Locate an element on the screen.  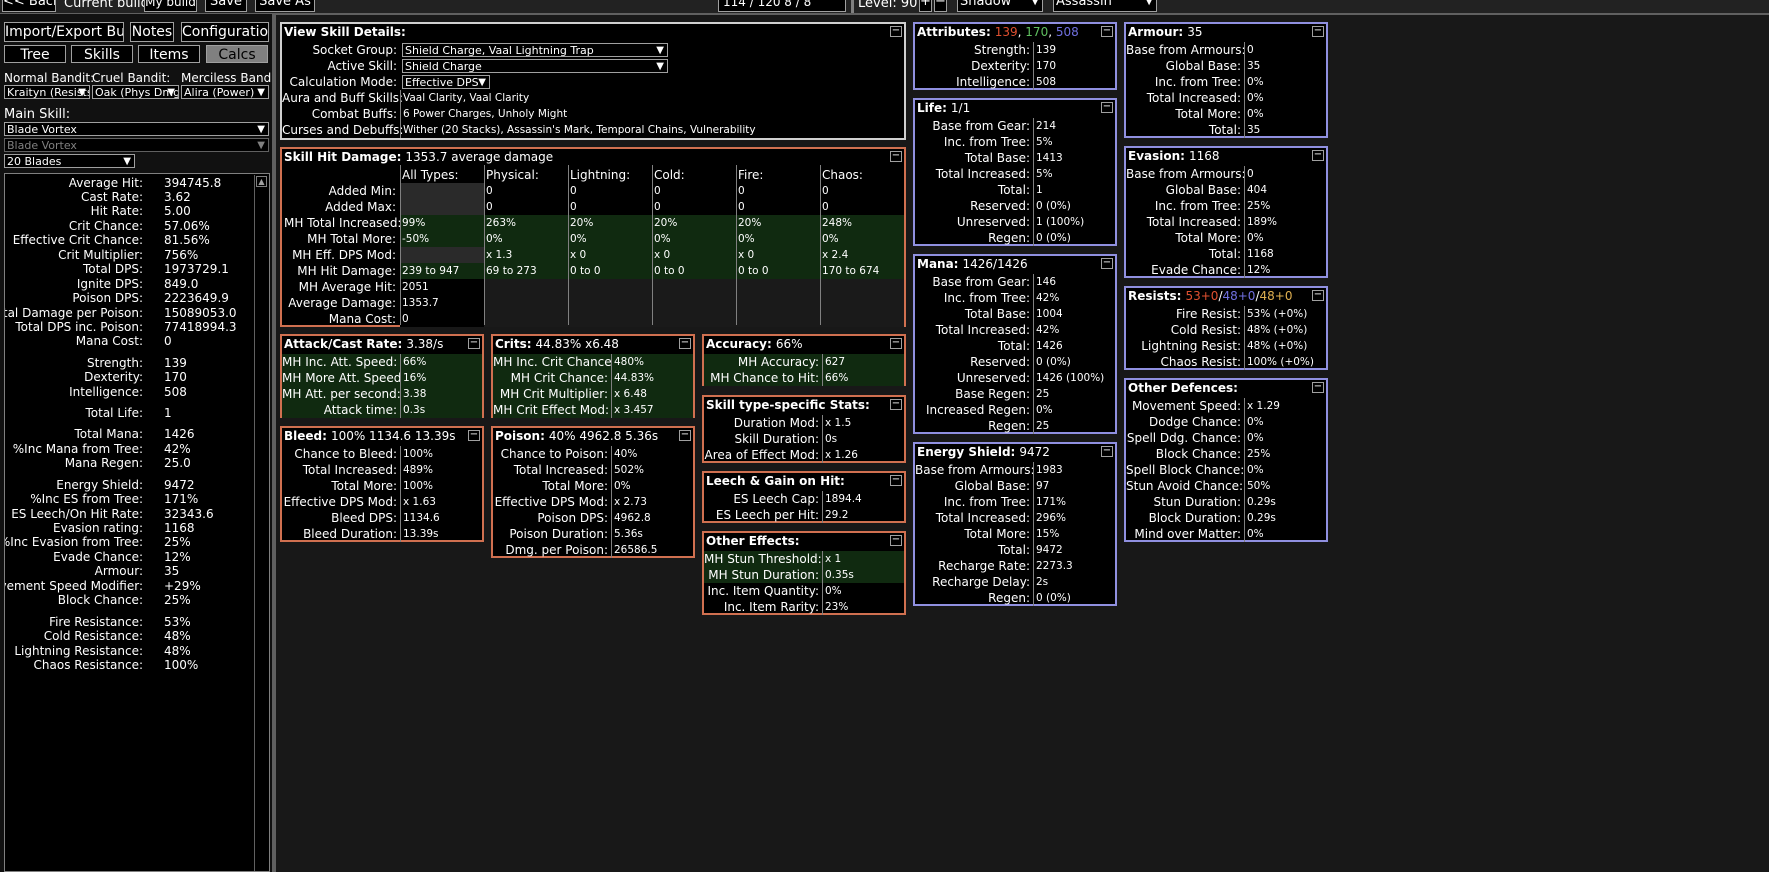
row-value: 0.35s is located at coordinates (863, 575).